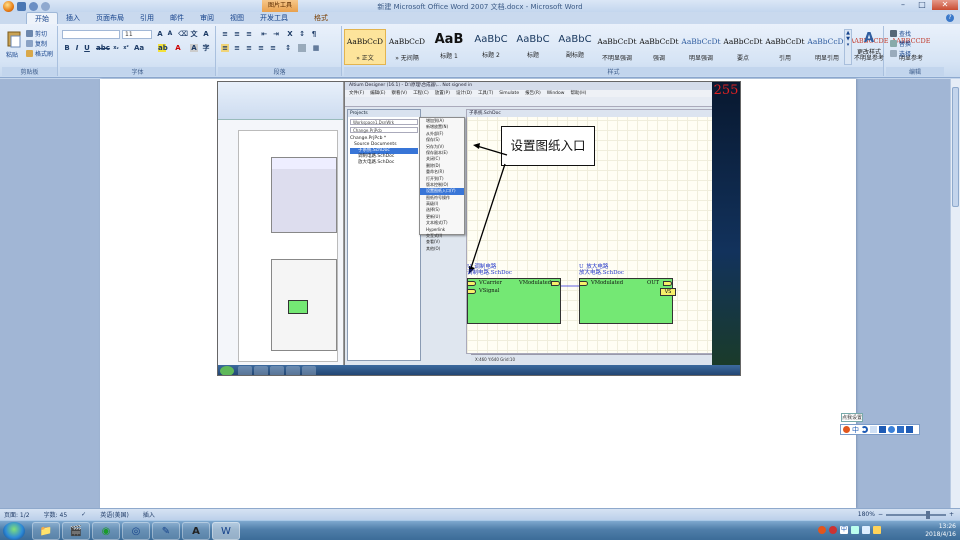 Image resolution: width=960 pixels, height=540 pixels. I want to click on project-field: Change.PrjPcb, so click(384, 130).